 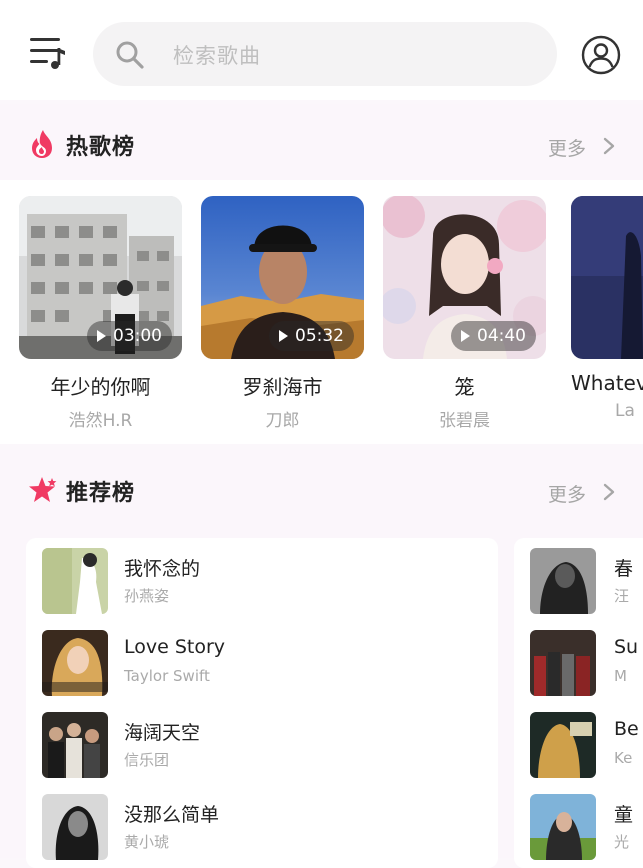 I want to click on duration-badge: 04:40, so click(x=493, y=336).